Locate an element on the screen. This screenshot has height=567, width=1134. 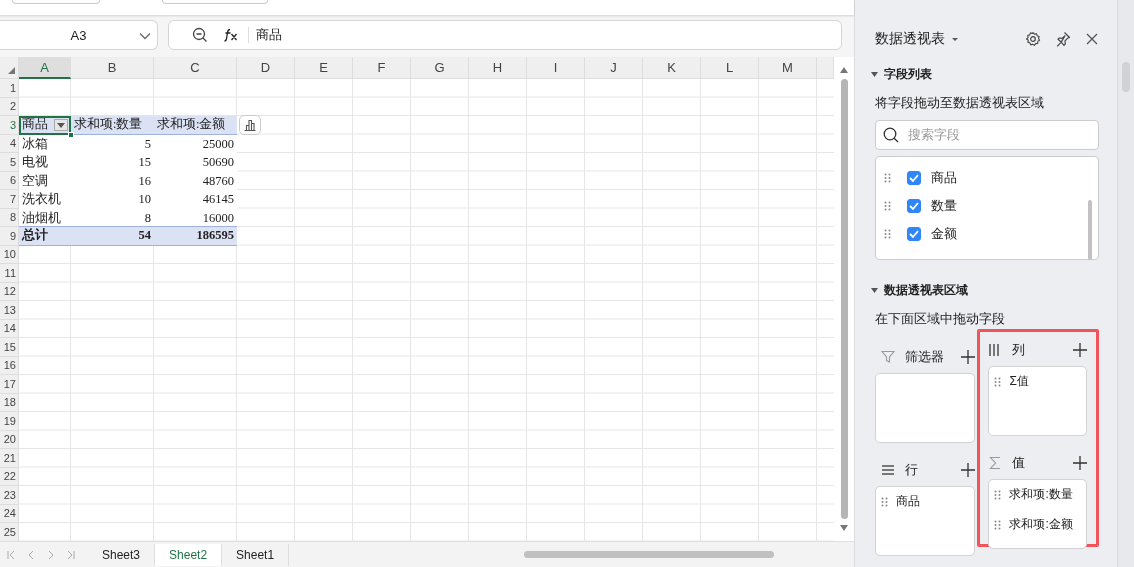
field-name: 数量 is located at coordinates (944, 206).